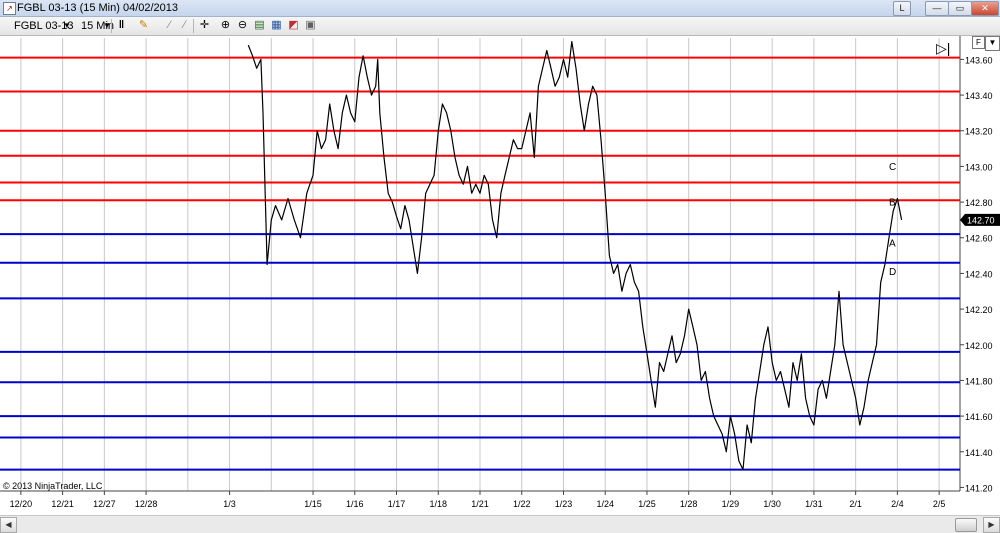 The width and height of the screenshot is (1000, 533). I want to click on y-tick-label: 143.60, so click(979, 60).